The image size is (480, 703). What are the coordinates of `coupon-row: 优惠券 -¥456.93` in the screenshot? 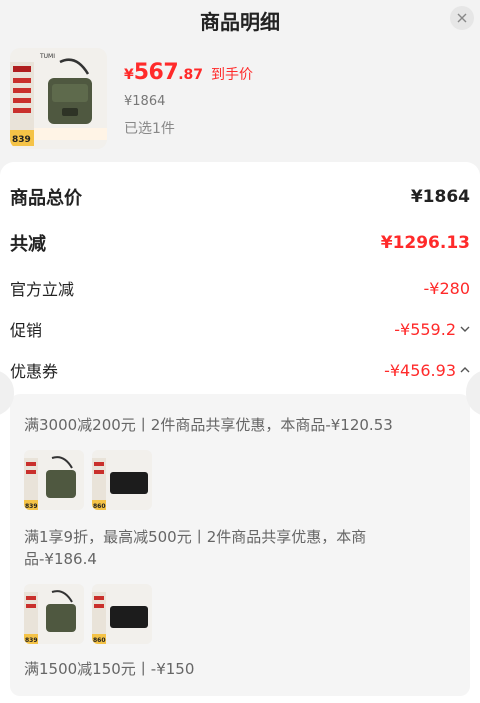 It's located at (240, 370).